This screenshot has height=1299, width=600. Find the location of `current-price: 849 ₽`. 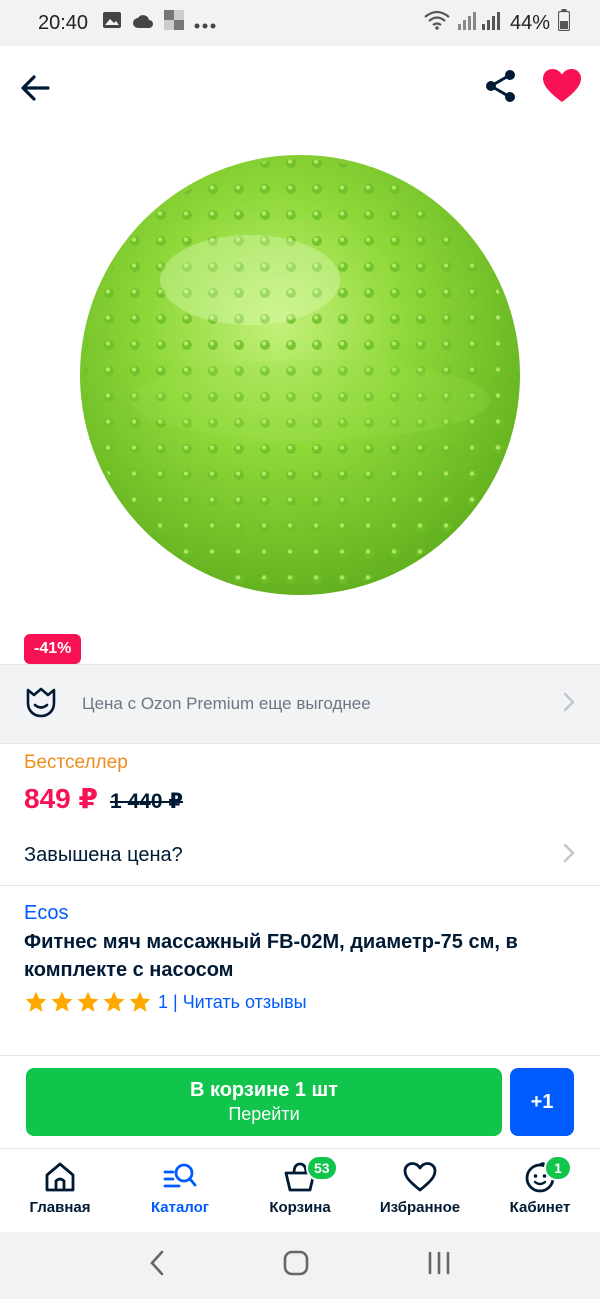

current-price: 849 ₽ is located at coordinates (61, 798).